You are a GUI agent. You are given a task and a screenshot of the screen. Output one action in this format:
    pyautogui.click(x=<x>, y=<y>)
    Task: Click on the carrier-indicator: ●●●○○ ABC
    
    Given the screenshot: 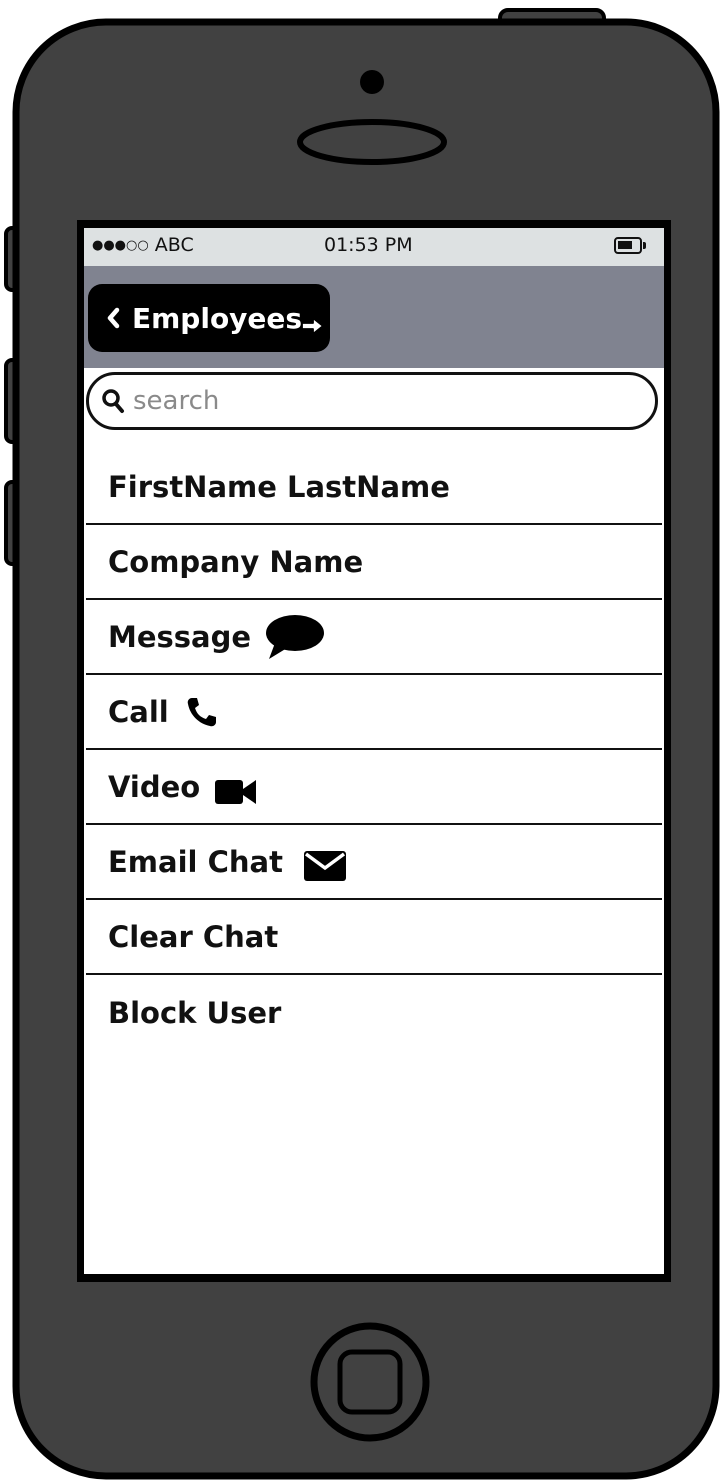 What is the action you would take?
    pyautogui.click(x=143, y=245)
    